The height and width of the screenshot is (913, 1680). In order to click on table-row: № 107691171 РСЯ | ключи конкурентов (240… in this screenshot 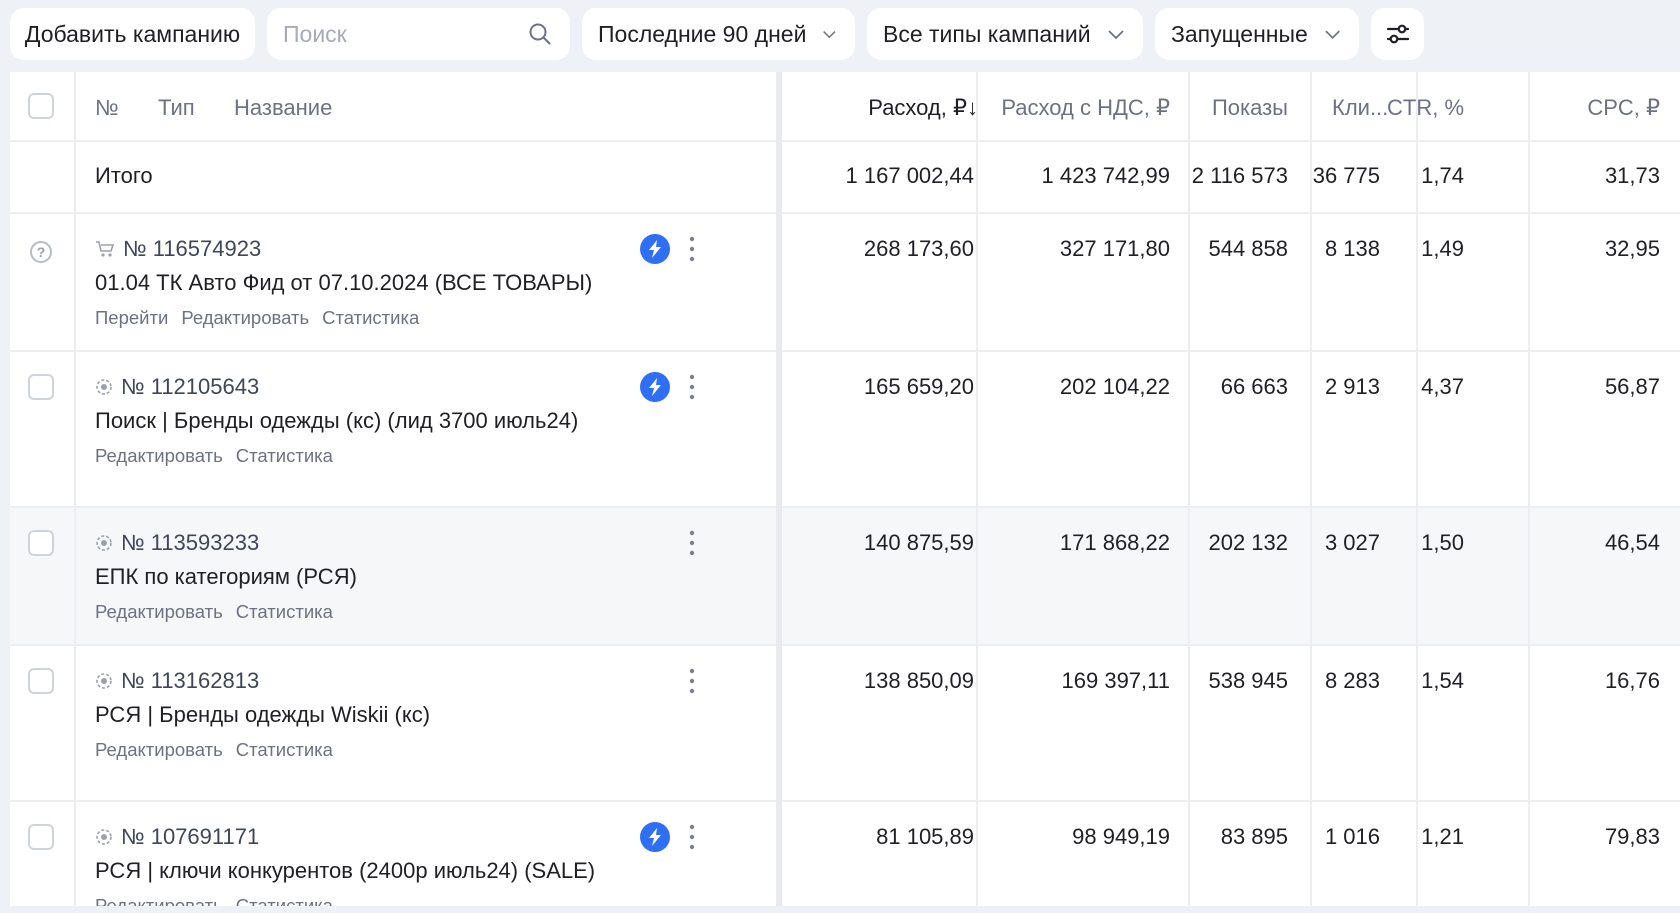, I will do `click(845, 854)`.